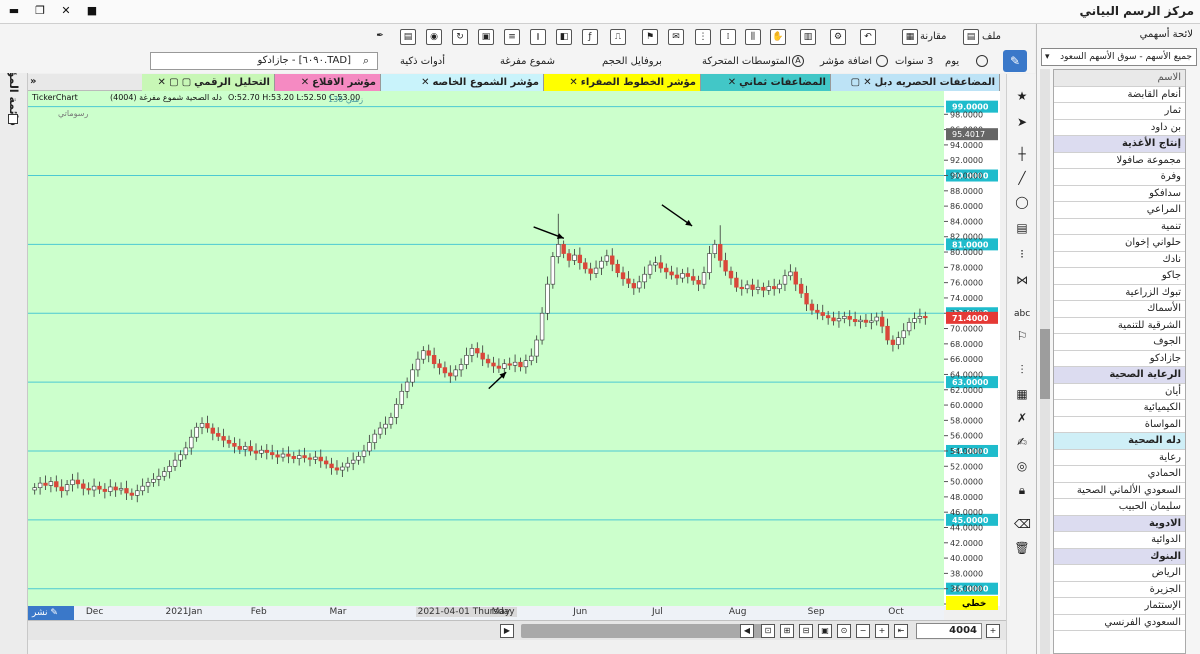 This screenshot has height=654, width=1200. Describe the element at coordinates (1119, 177) in the screenshot. I see `watchlist-item: وفرة` at that location.